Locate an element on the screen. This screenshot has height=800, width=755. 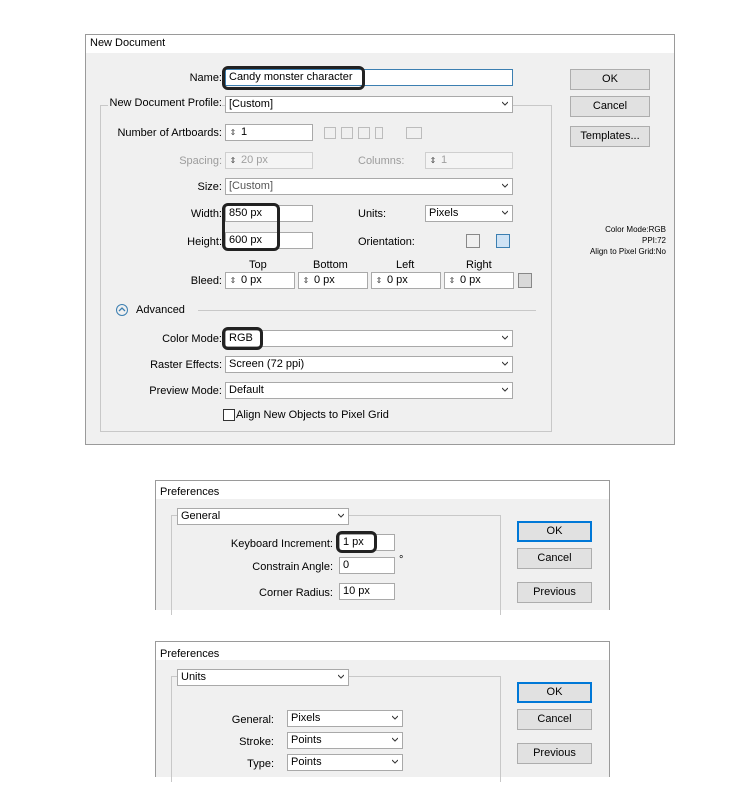
raster-select: Screen (72 ppi) is located at coordinates (369, 364).